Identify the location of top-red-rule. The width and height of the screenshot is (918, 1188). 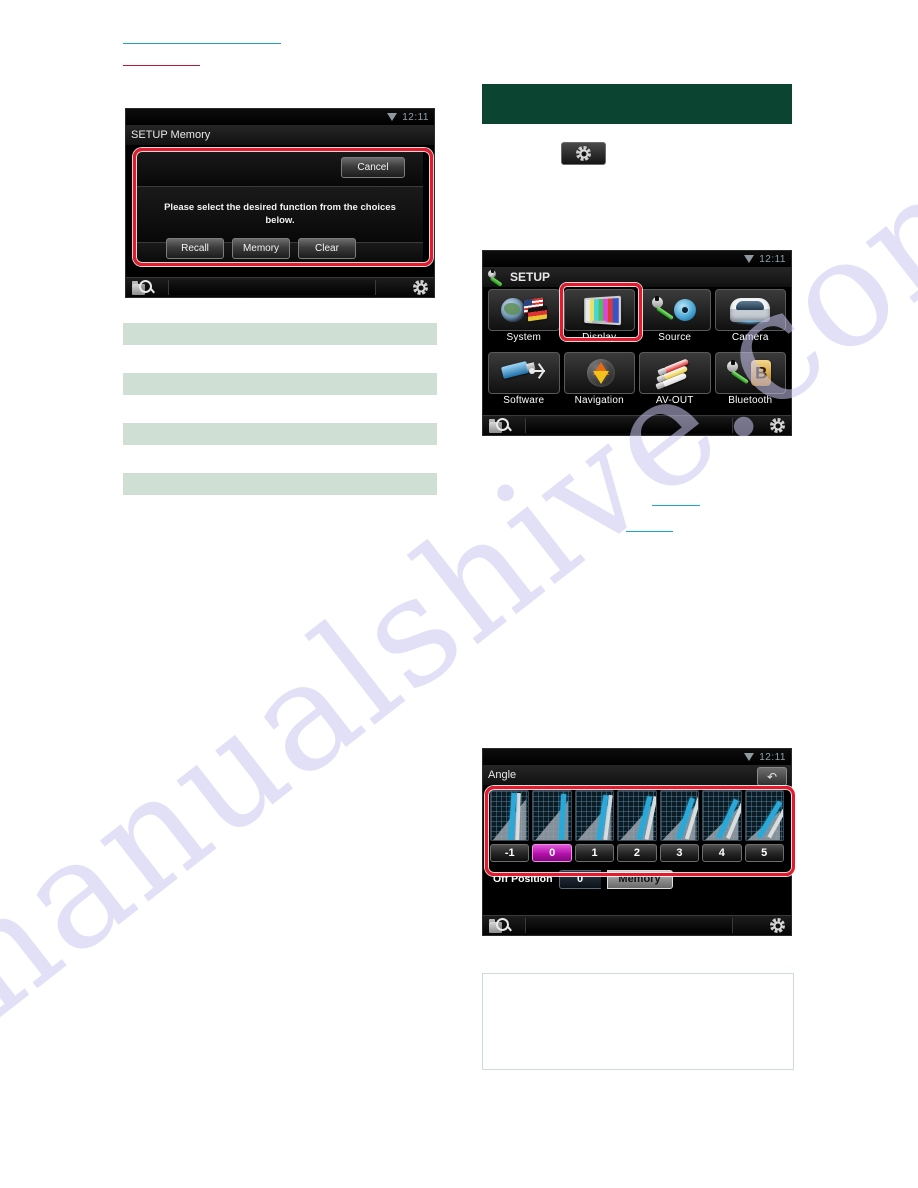
(161, 65).